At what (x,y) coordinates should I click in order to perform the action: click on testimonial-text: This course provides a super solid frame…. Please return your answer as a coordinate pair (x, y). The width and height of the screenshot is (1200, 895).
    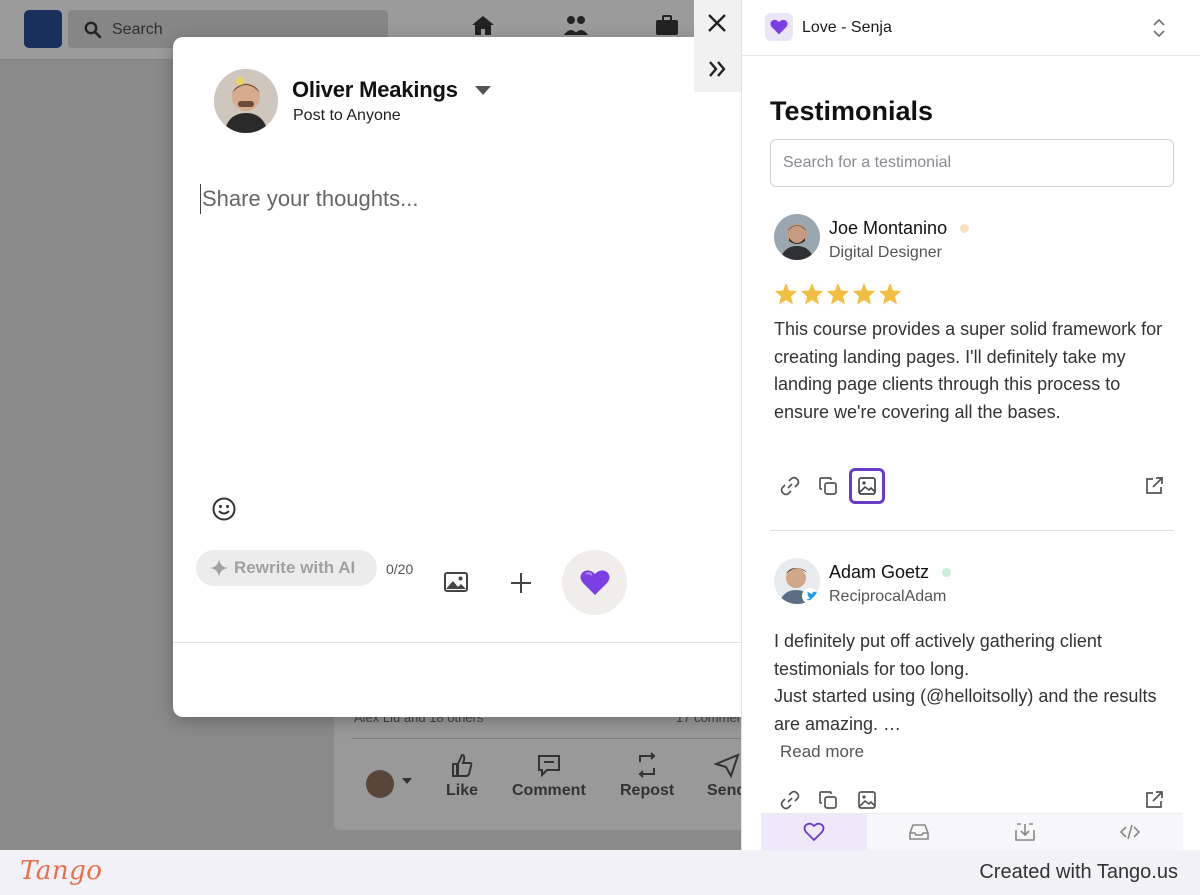
    Looking at the image, I should click on (972, 371).